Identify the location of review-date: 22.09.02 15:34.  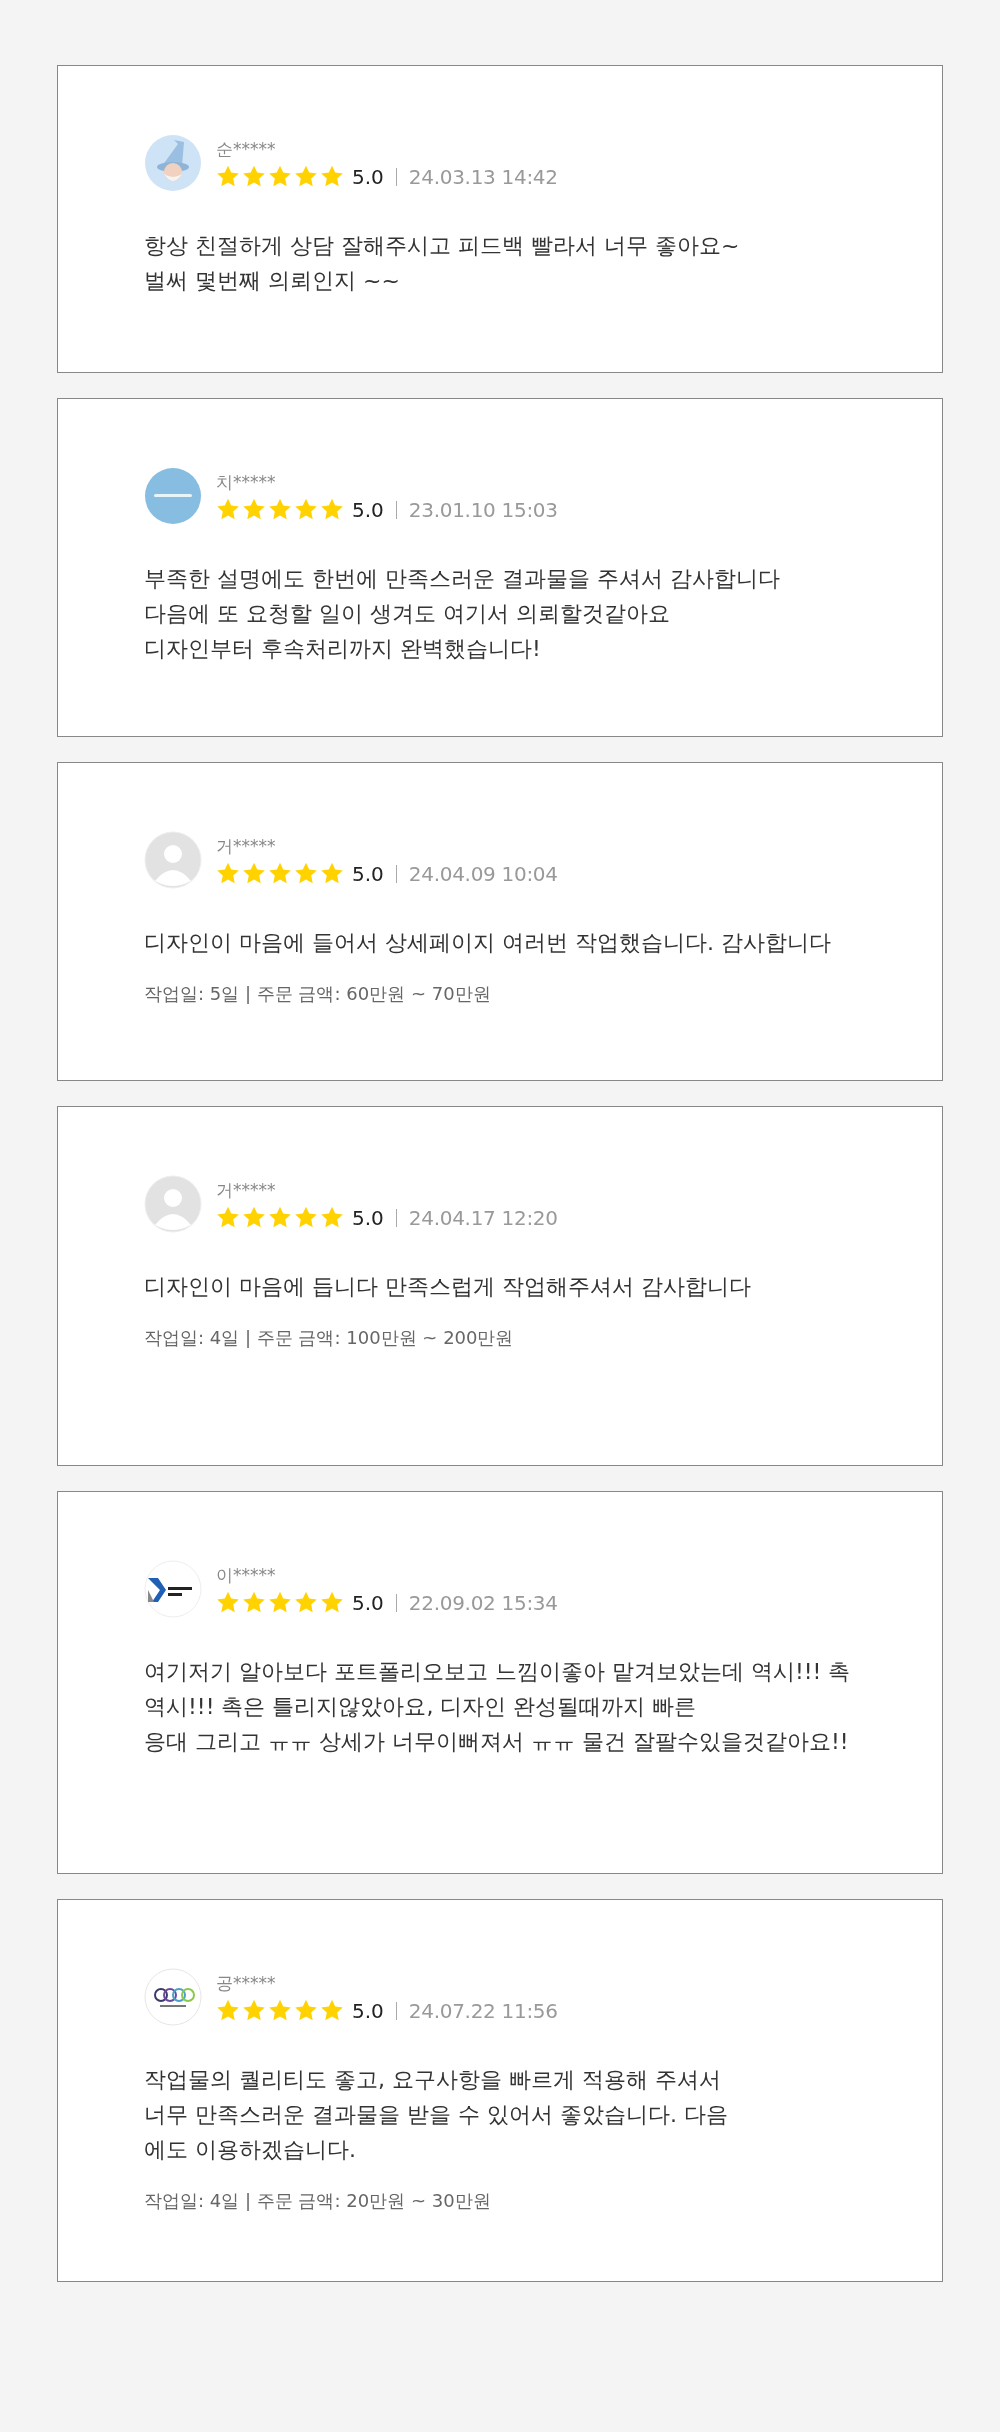
(483, 1602).